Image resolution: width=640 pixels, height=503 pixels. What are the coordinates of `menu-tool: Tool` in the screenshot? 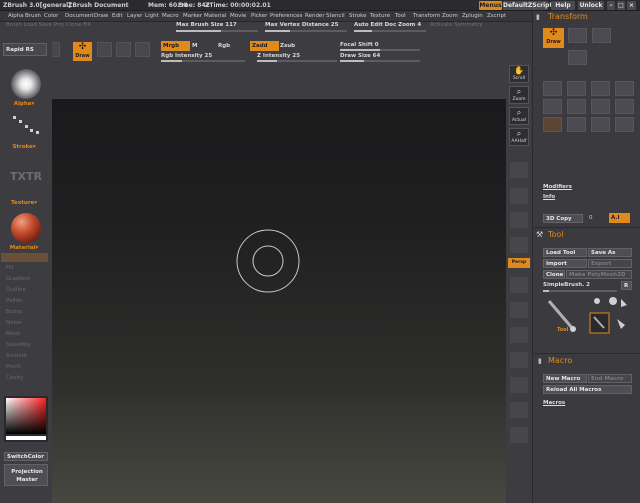 It's located at (400, 16).